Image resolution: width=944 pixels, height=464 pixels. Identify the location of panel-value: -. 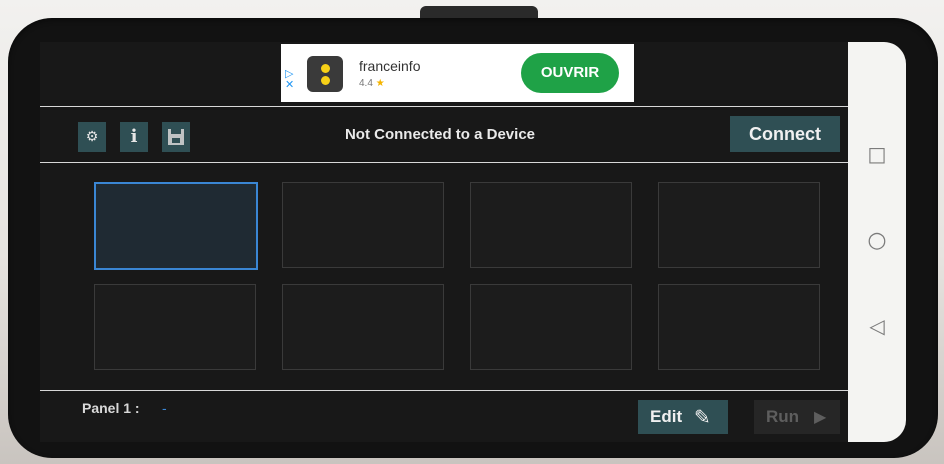
(164, 408).